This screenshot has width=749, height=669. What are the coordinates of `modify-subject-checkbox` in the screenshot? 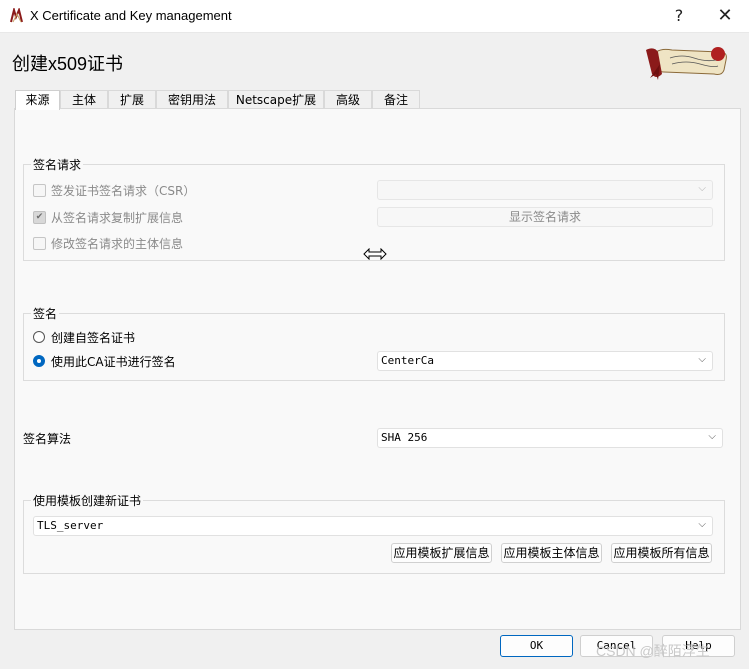 It's located at (39, 243).